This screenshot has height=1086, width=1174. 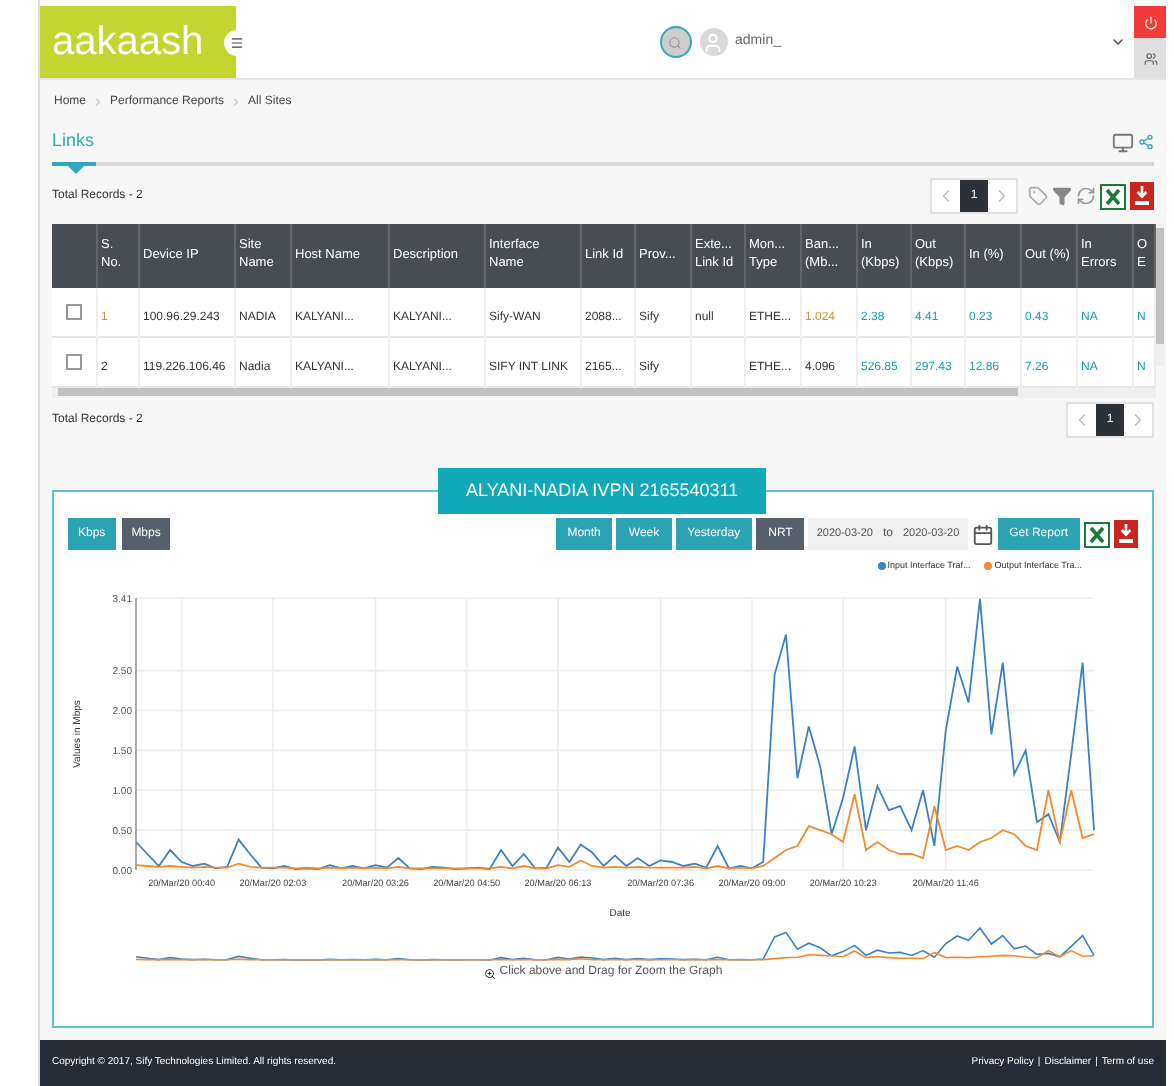 What do you see at coordinates (1062, 196) in the screenshot?
I see `filter-icon` at bounding box center [1062, 196].